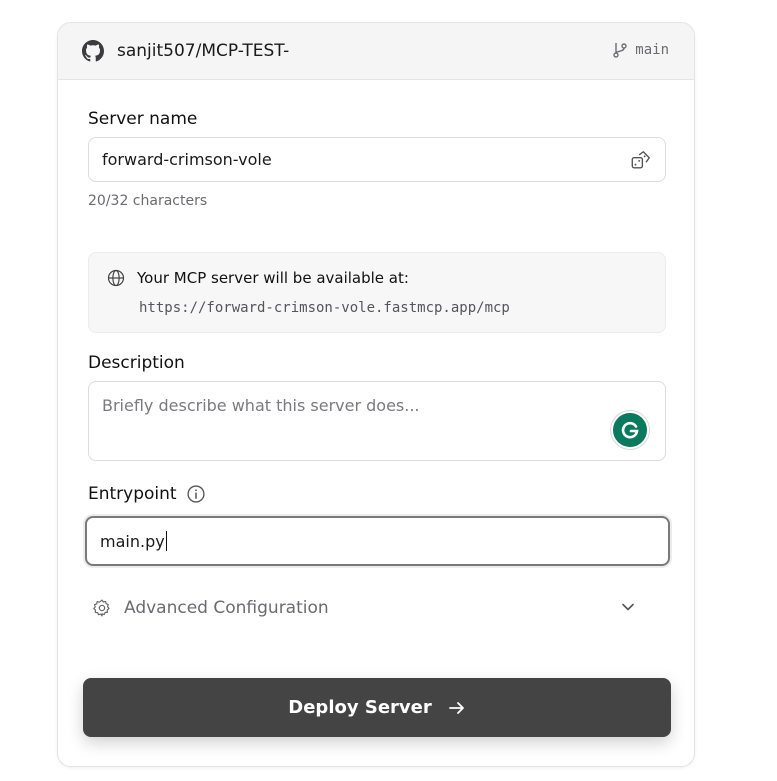  I want to click on entrypoint-label: Entrypoint, so click(132, 494).